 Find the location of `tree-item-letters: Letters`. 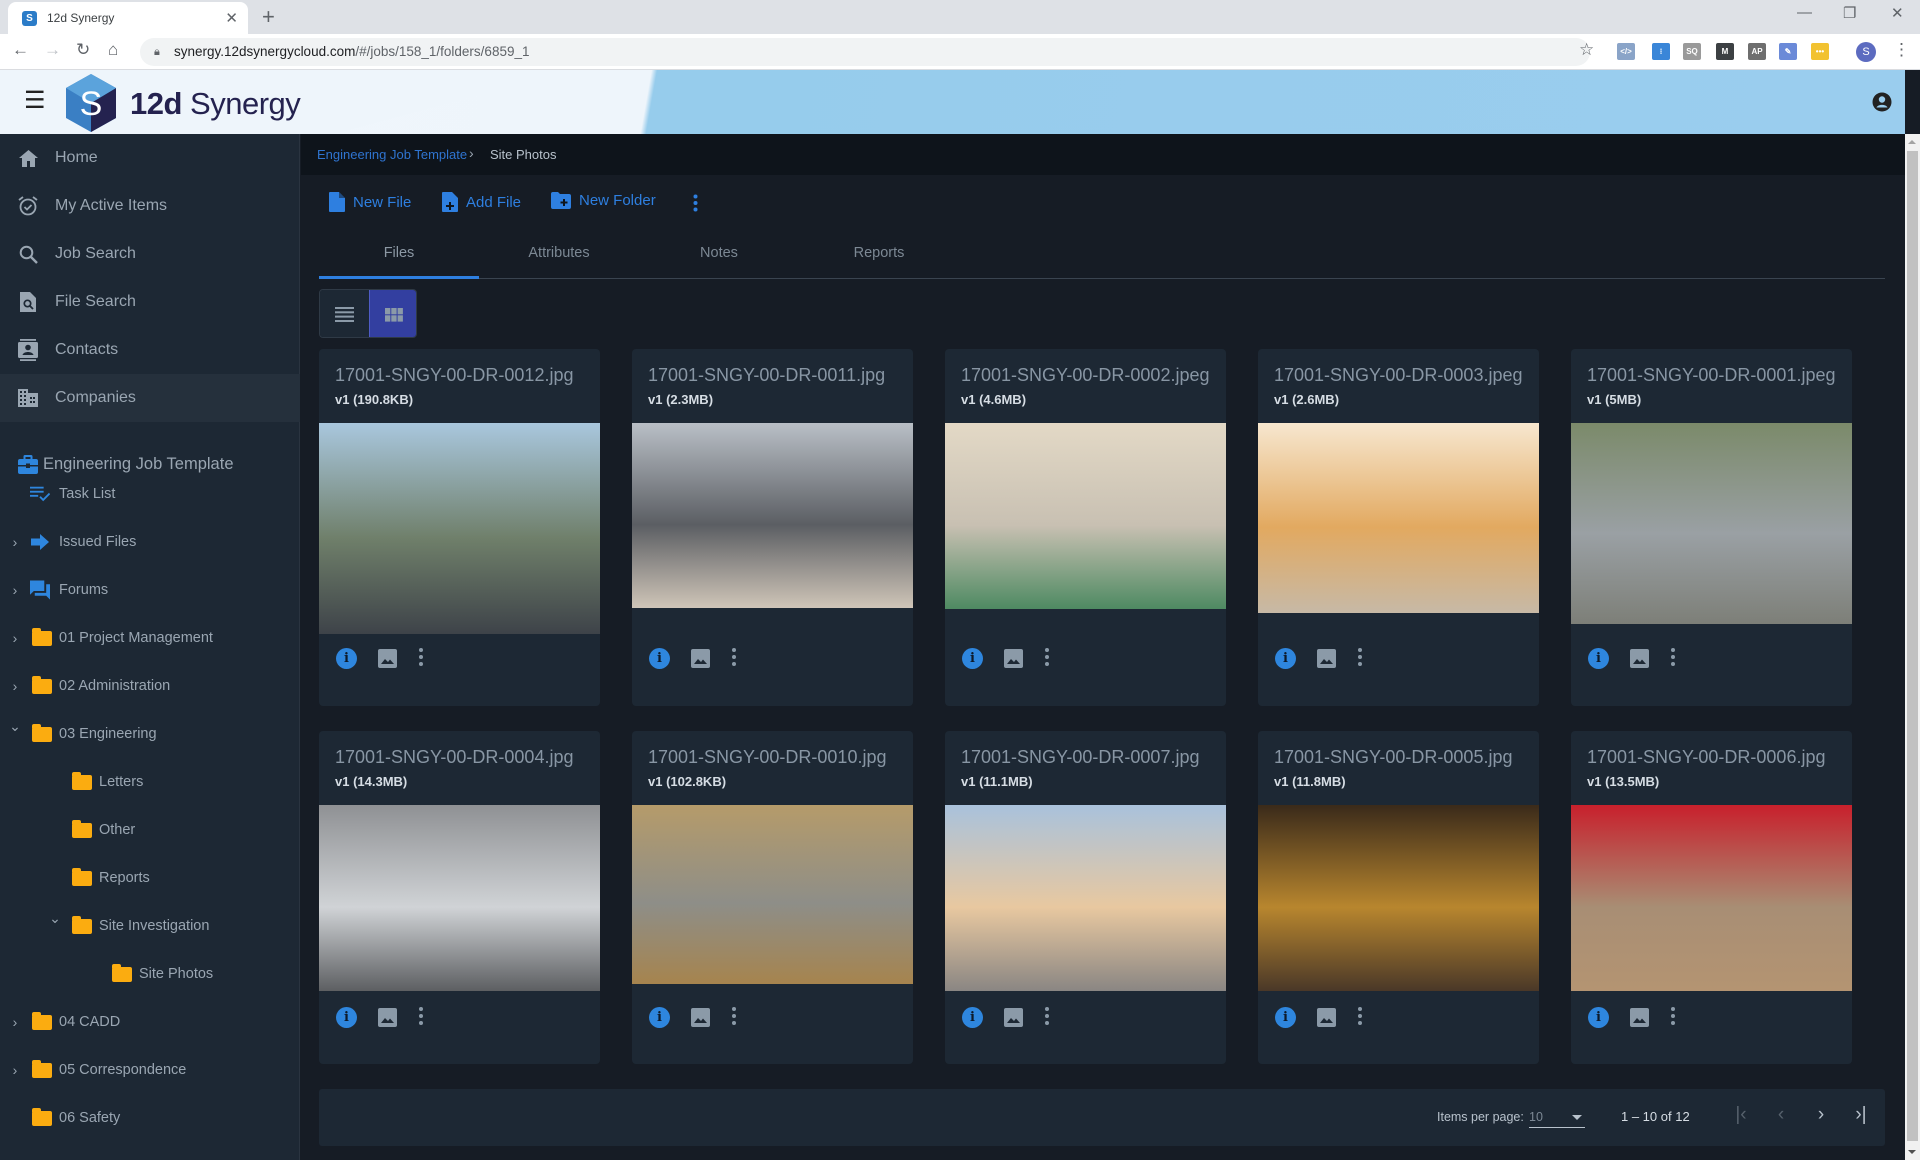

tree-item-letters: Letters is located at coordinates (150, 782).